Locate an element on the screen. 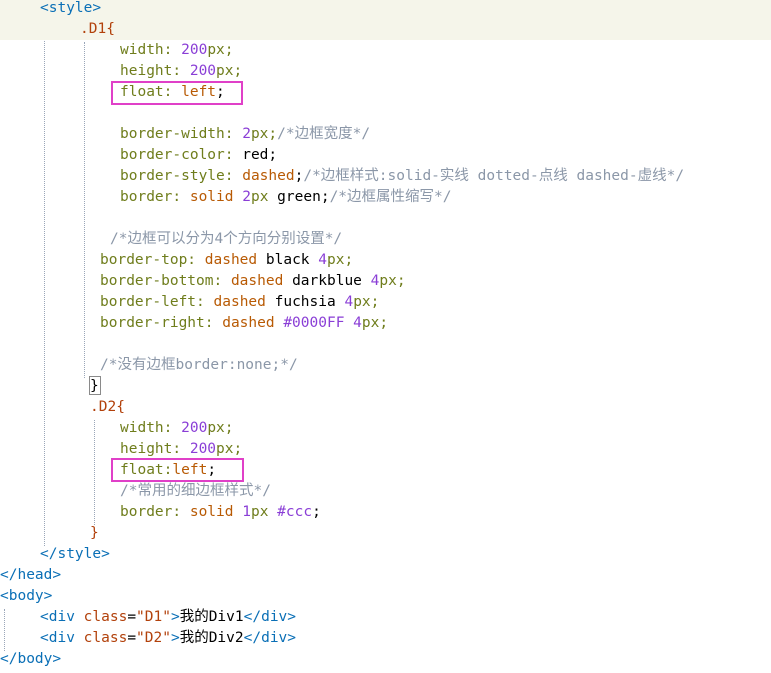 This screenshot has width=771, height=673. code-line-text: } is located at coordinates (94, 533).